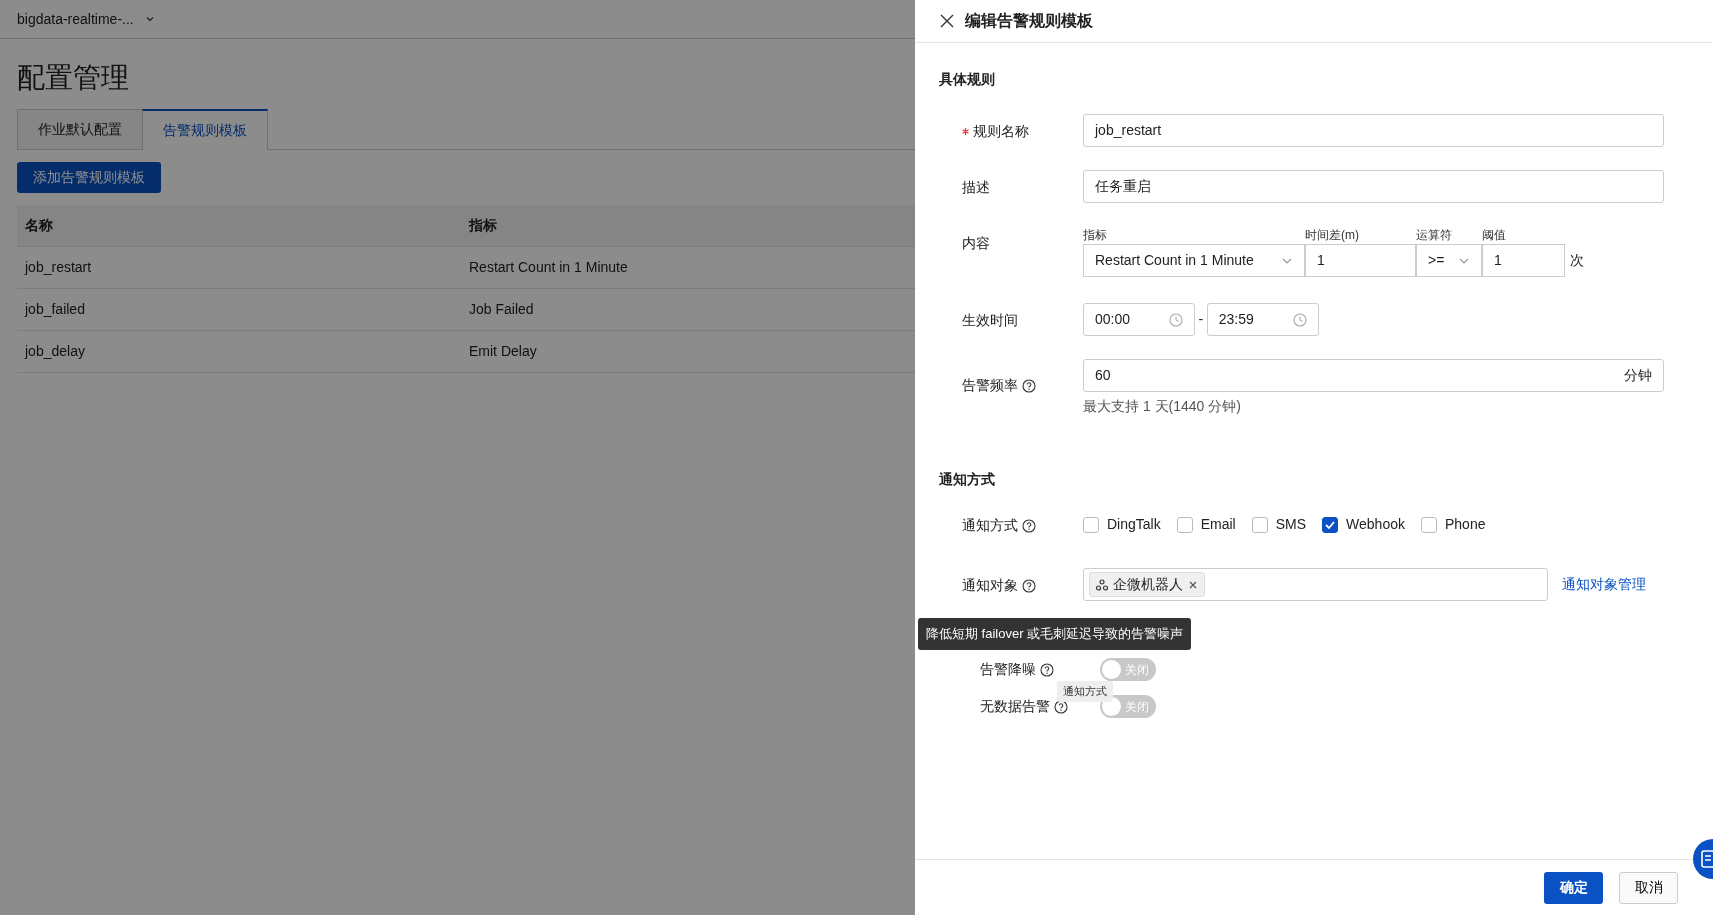 This screenshot has width=1713, height=915. Describe the element at coordinates (1648, 887) in the screenshot. I see `cancel-button: 取消` at that location.